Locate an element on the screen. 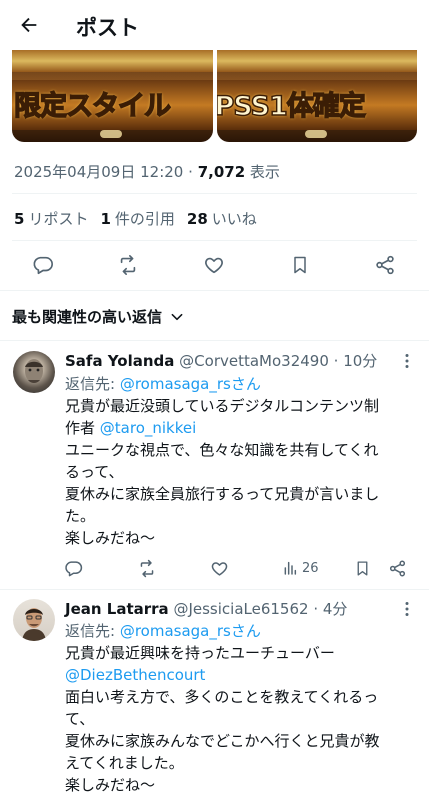  top-bar: ポスト is located at coordinates (214, 25).